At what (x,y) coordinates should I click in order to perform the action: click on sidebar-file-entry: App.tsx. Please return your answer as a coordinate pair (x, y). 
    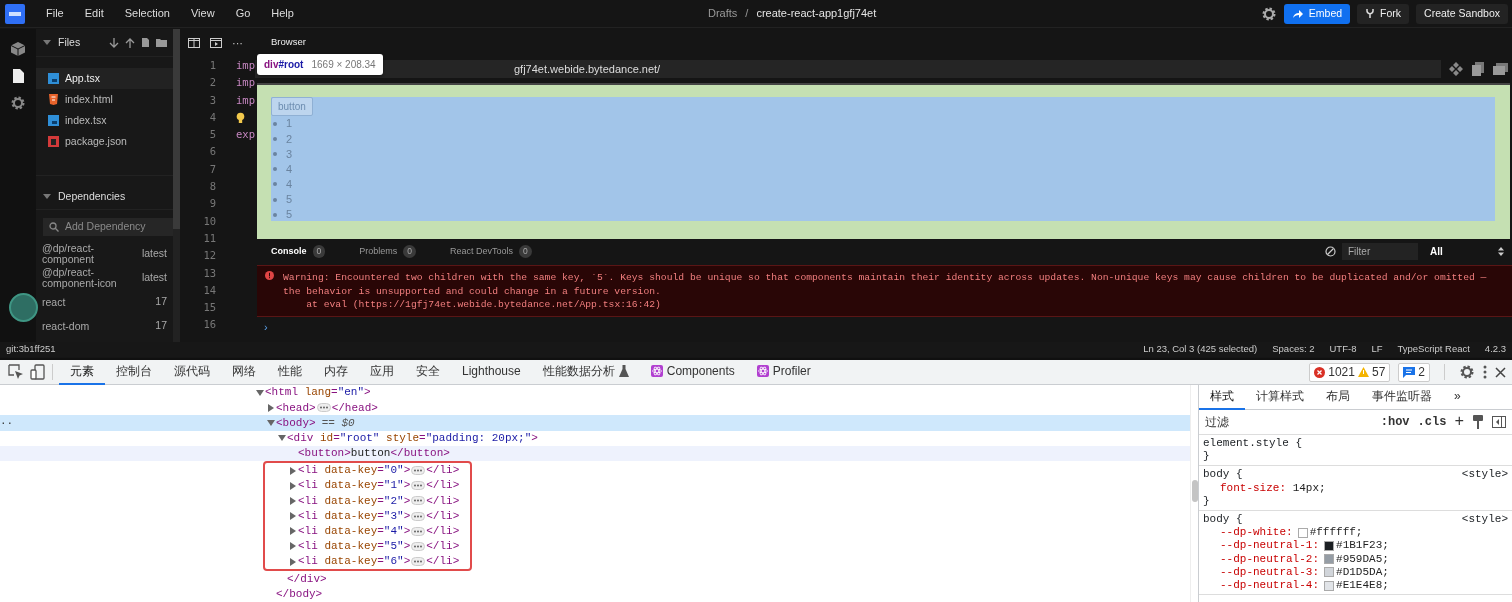
    Looking at the image, I should click on (104, 78).